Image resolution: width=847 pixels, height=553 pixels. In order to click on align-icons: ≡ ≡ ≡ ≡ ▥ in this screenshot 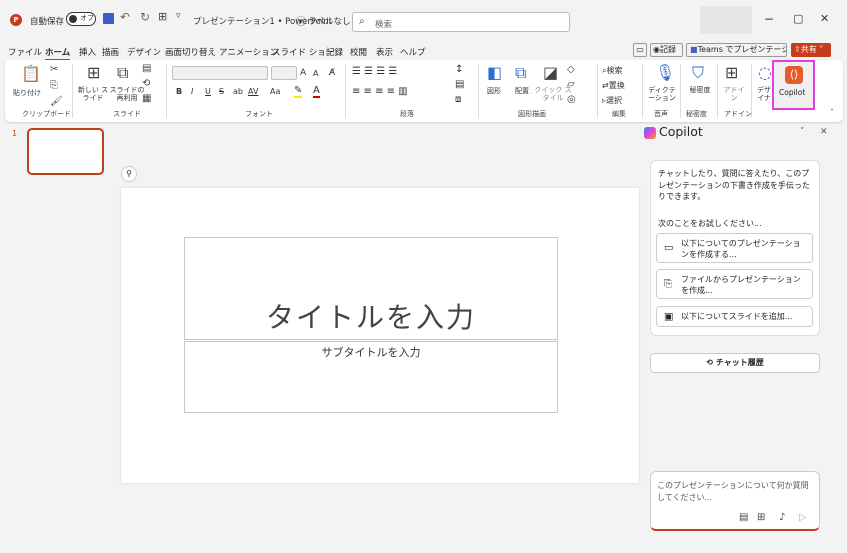, I will do `click(380, 91)`.